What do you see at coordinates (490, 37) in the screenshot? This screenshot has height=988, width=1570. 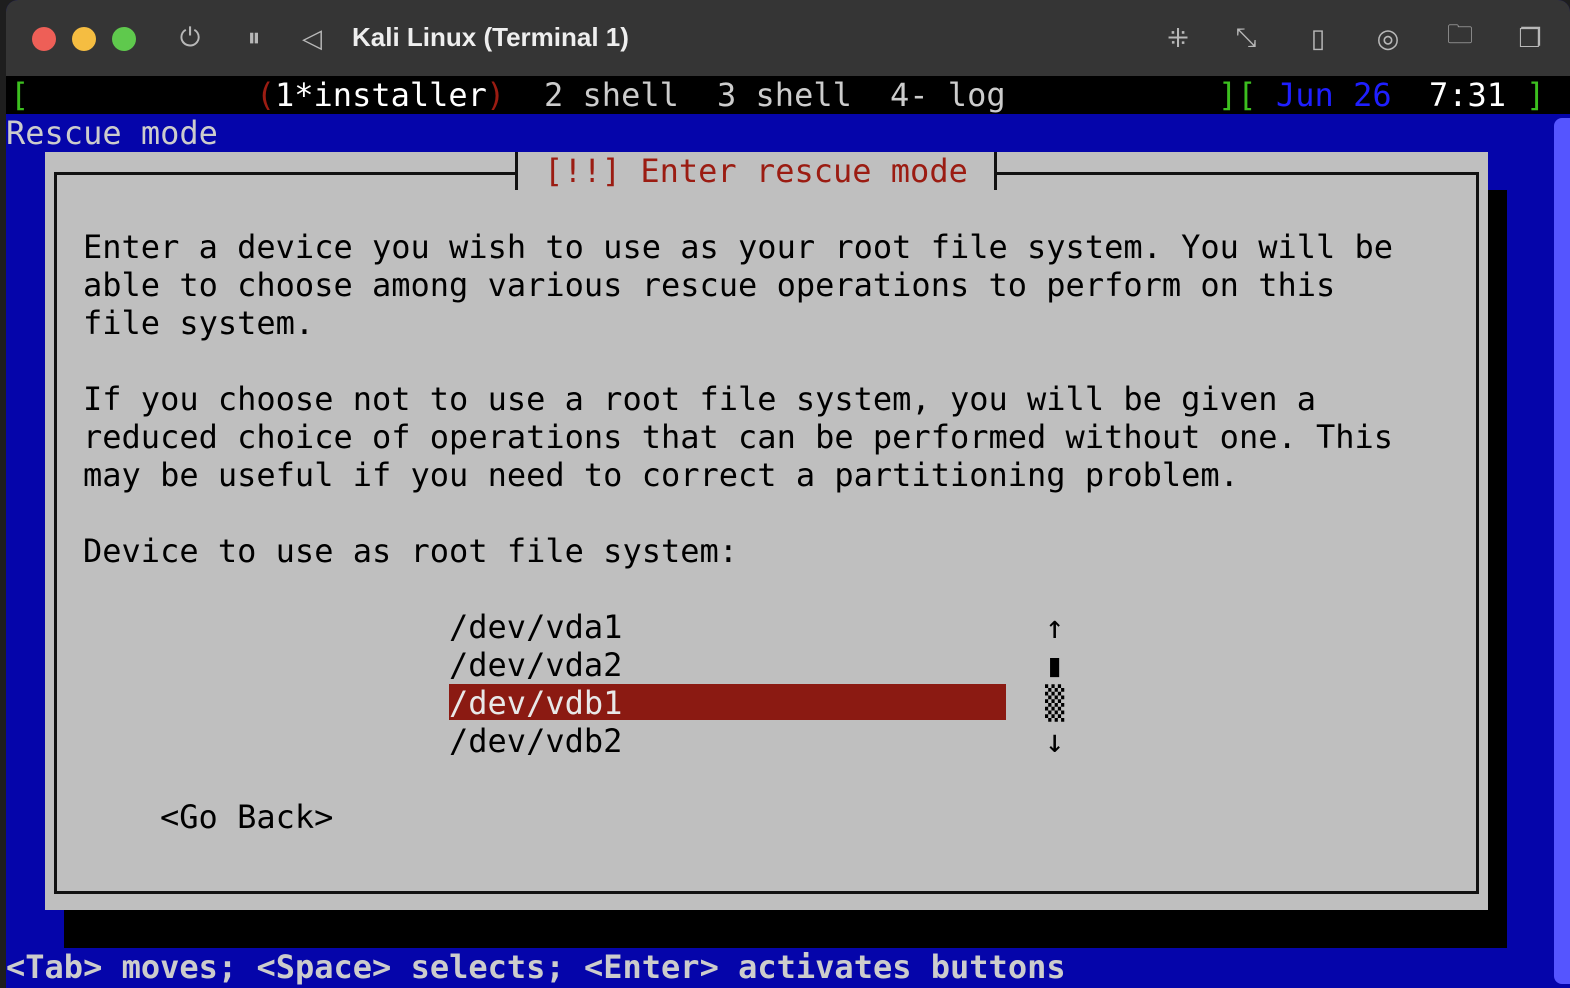 I see `window-title: Kali Linux (Terminal 1)` at bounding box center [490, 37].